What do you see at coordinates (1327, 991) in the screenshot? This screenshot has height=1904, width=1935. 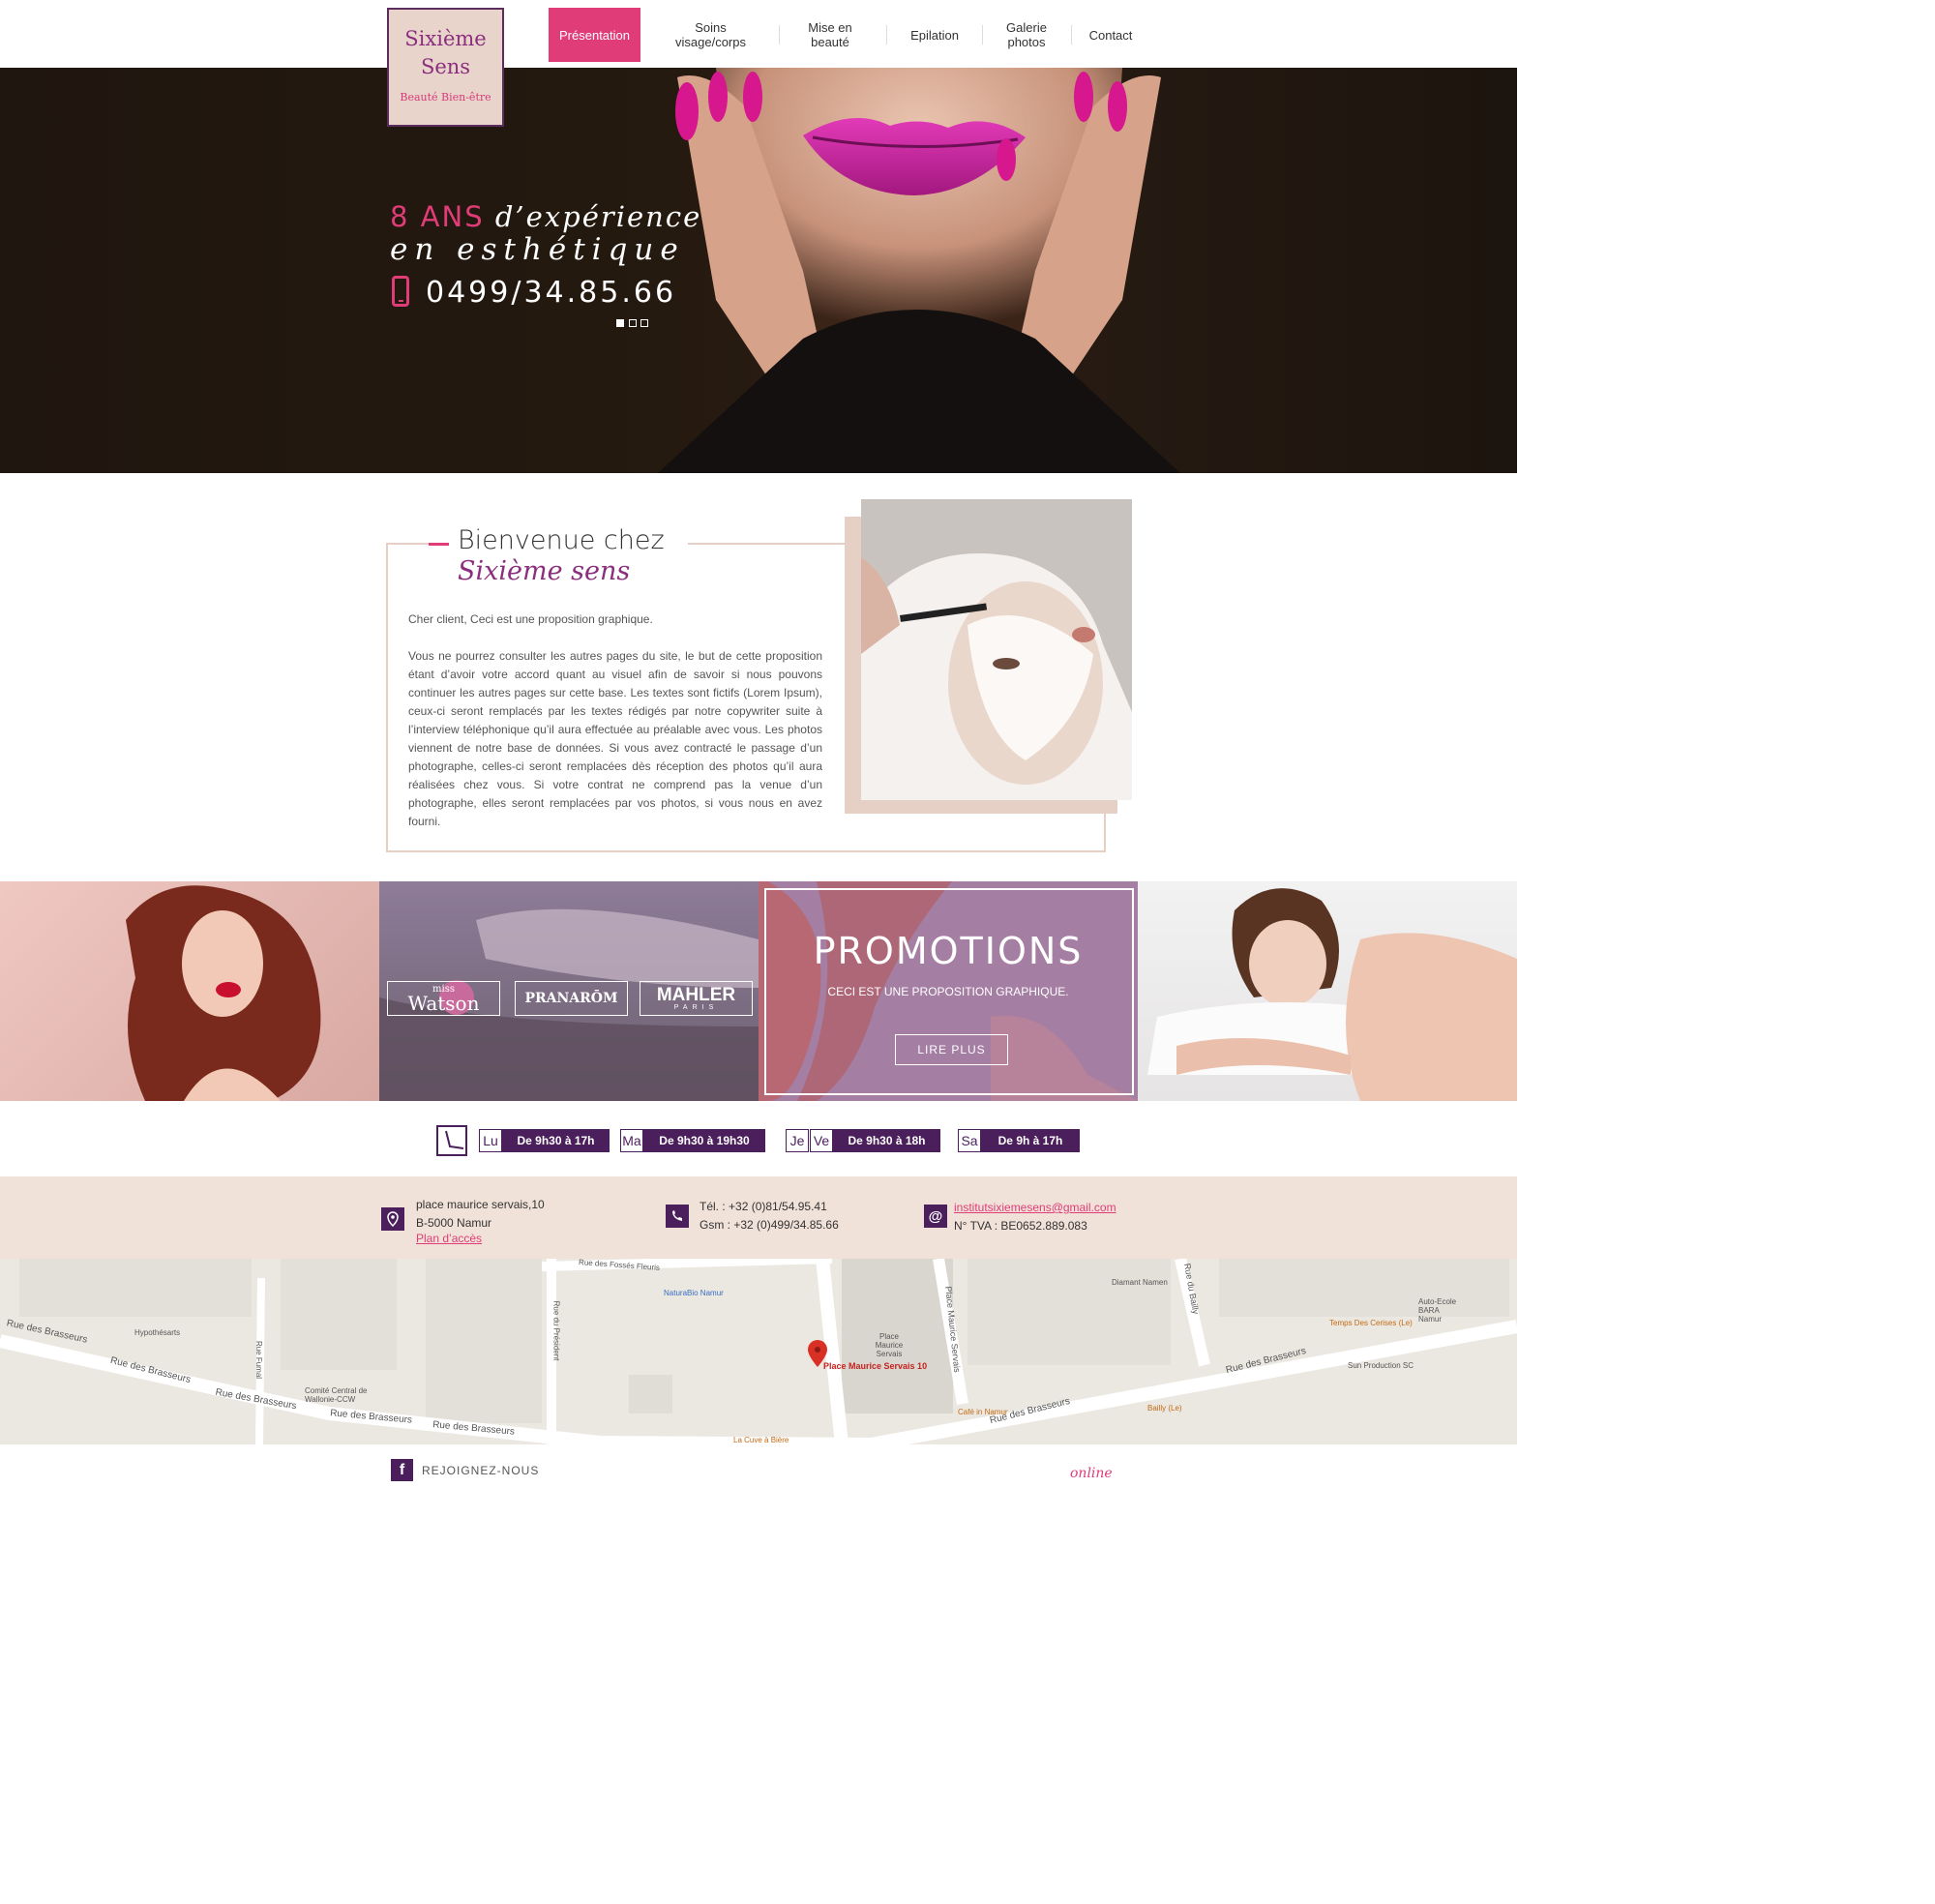 I see `massage-panel` at bounding box center [1327, 991].